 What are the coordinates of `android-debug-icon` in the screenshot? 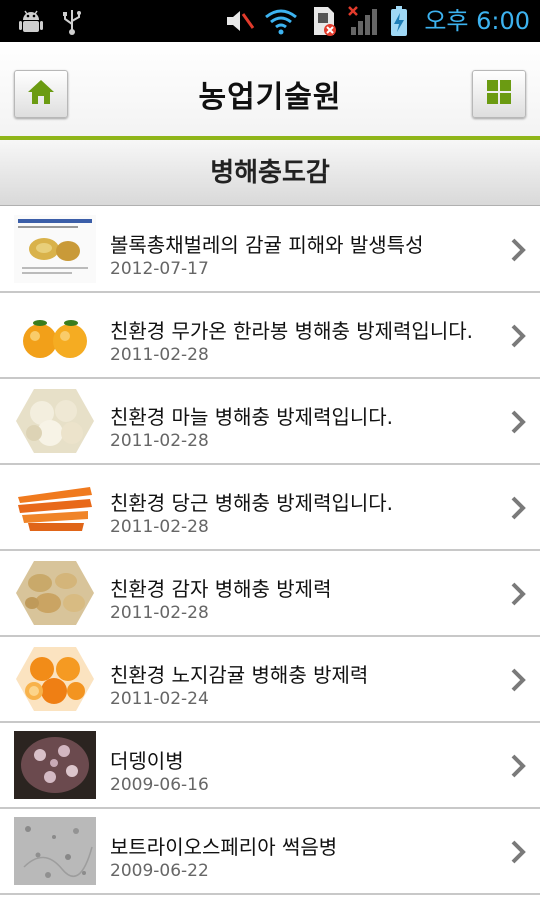 It's located at (31, 21).